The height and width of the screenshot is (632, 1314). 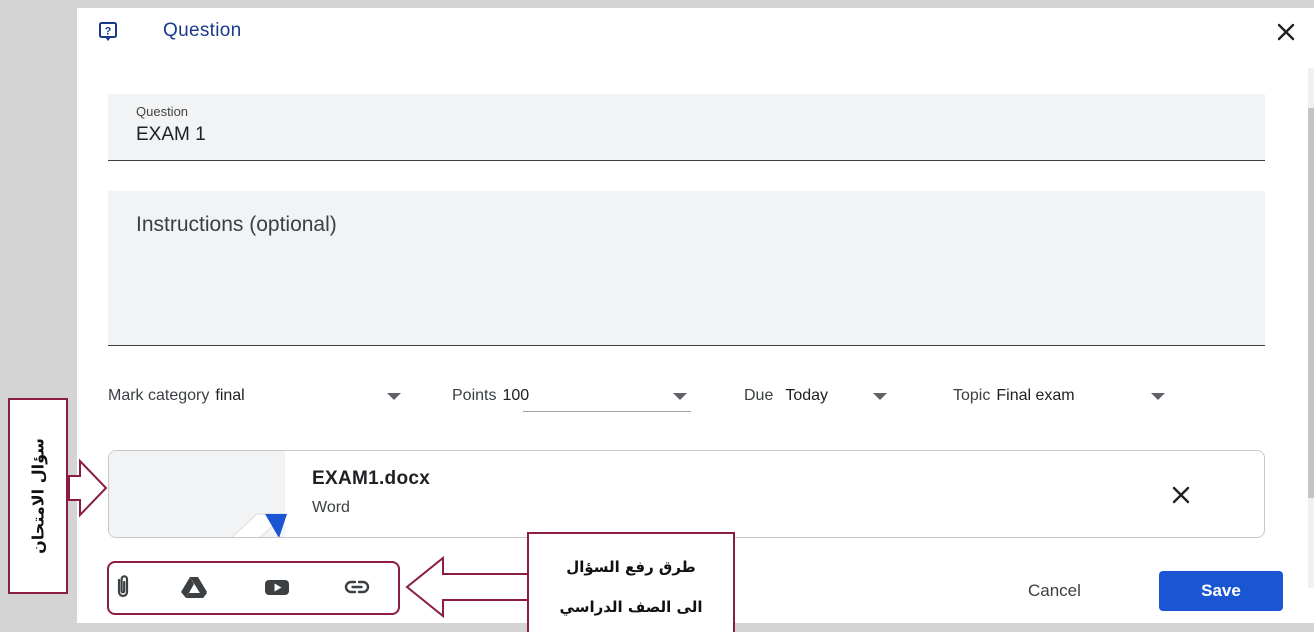 I want to click on question-field-value: EXAM 1, so click(x=171, y=135).